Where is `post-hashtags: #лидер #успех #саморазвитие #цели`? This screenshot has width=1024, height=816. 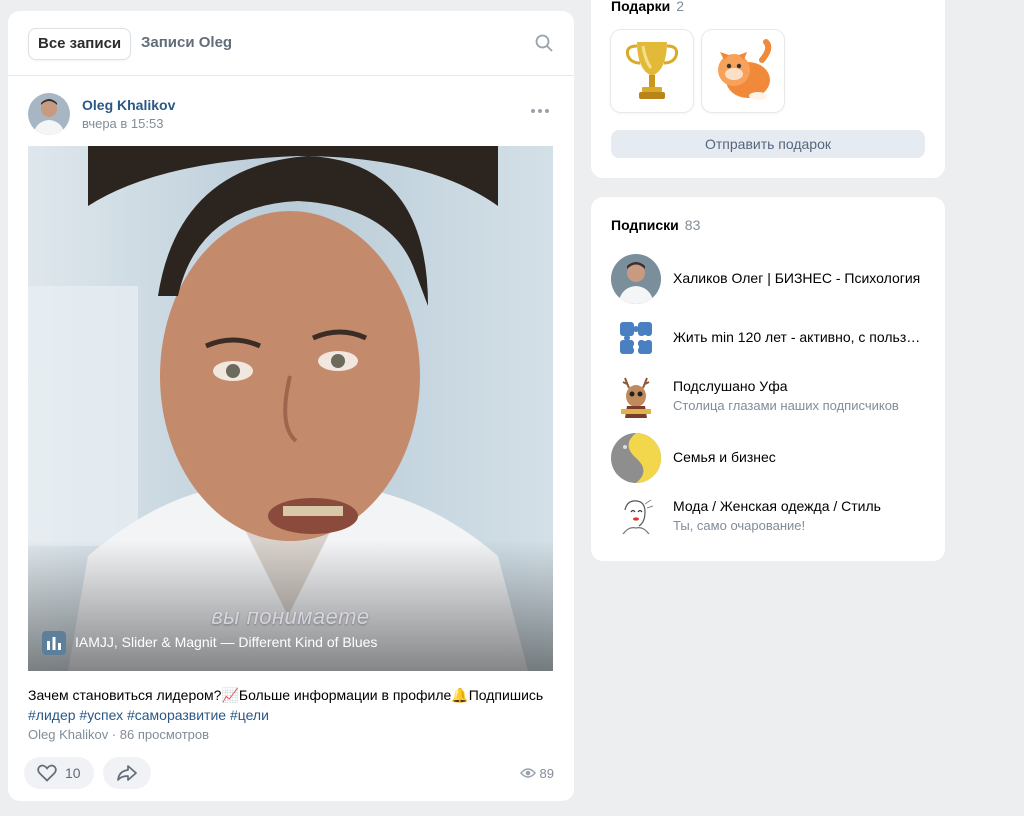
post-hashtags: #лидер #успех #саморазвитие #цели is located at coordinates (293, 715).